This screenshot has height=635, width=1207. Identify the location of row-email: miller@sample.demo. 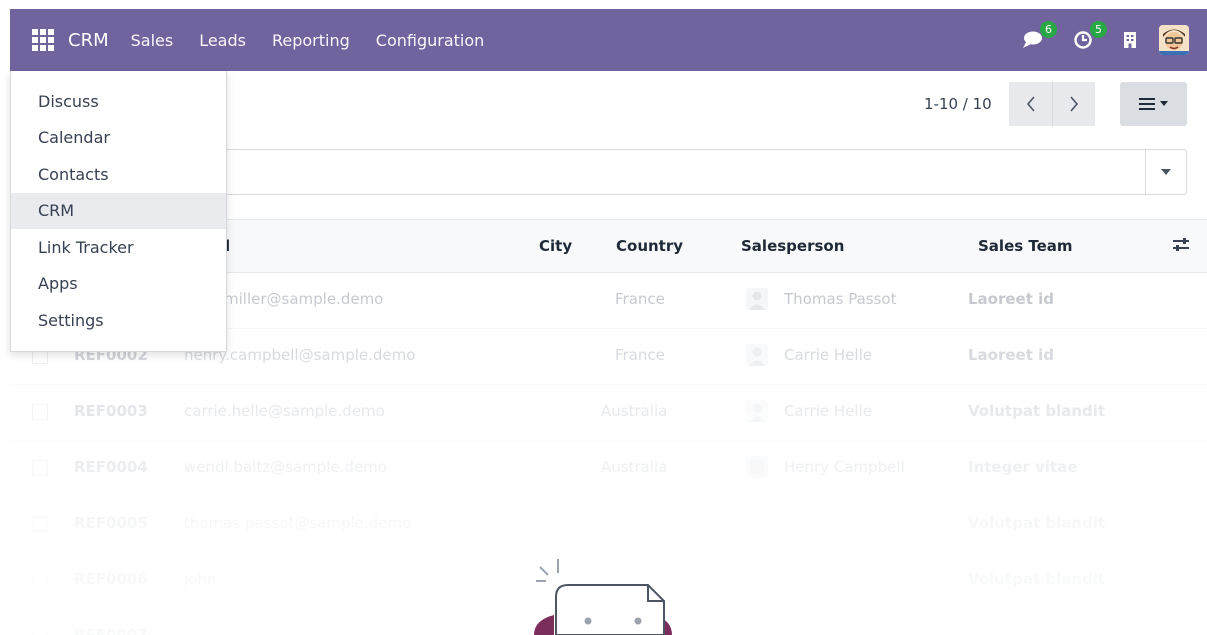
(304, 299).